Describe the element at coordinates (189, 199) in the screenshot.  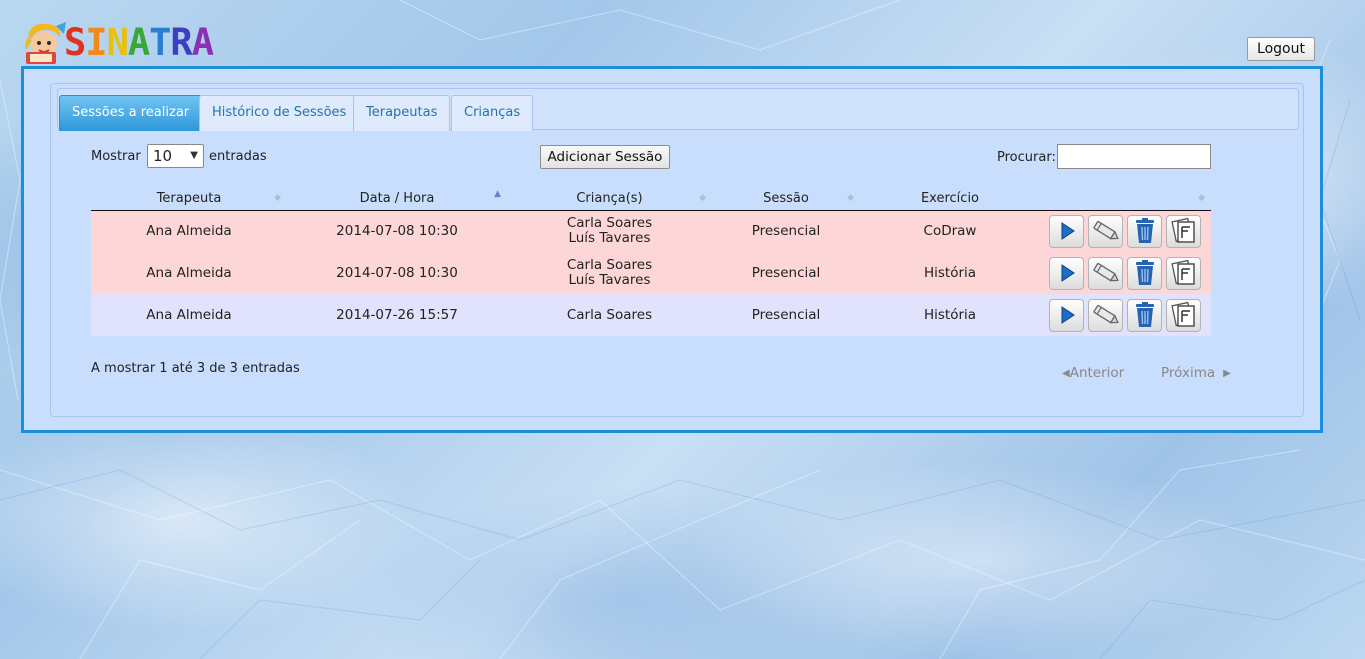
I see `column-header-terapeuta: Terapeuta ◆` at that location.